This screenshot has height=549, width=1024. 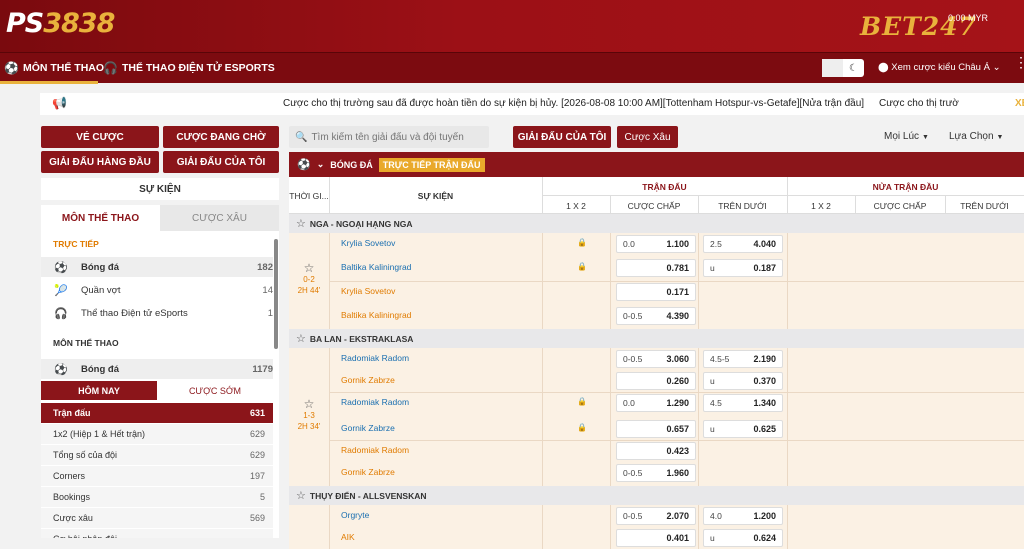 I want to click on odds-cell-over-under: u 0.370, so click(x=743, y=381).